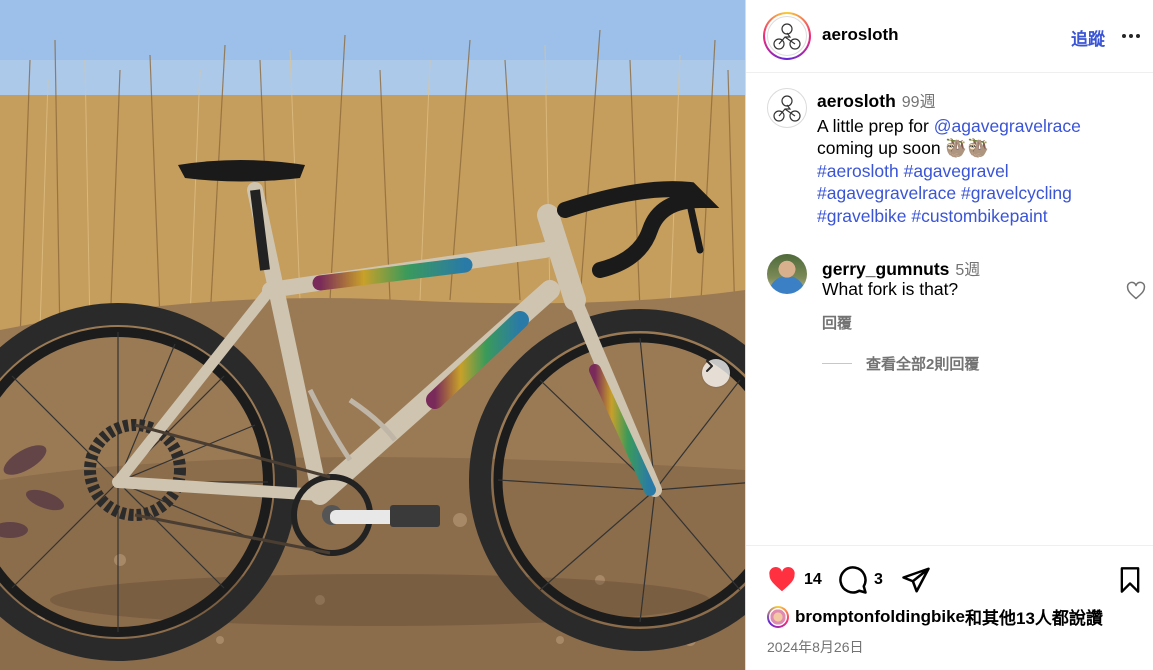 This screenshot has width=1153, height=670. I want to click on commenter-avatar, so click(787, 274).